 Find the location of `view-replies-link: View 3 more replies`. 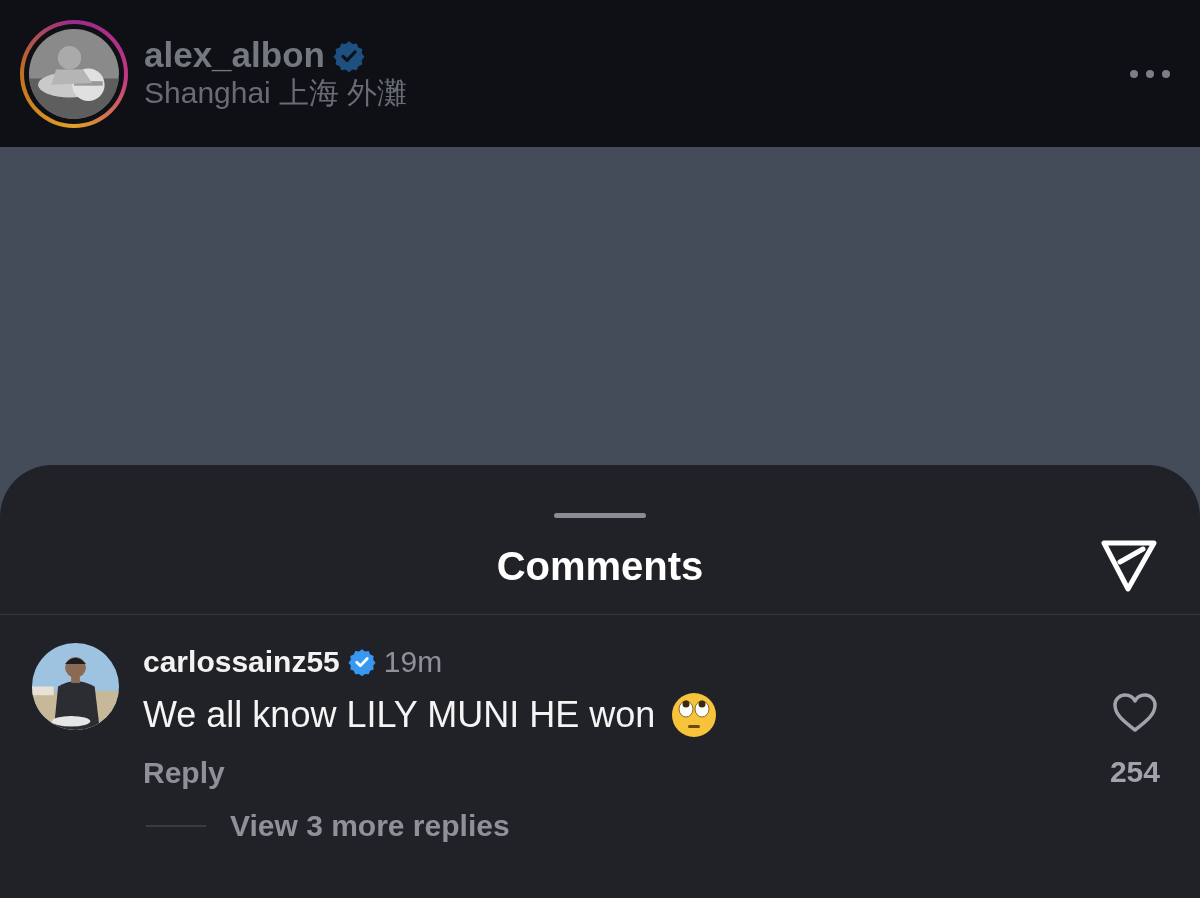

view-replies-link: View 3 more replies is located at coordinates (370, 825).